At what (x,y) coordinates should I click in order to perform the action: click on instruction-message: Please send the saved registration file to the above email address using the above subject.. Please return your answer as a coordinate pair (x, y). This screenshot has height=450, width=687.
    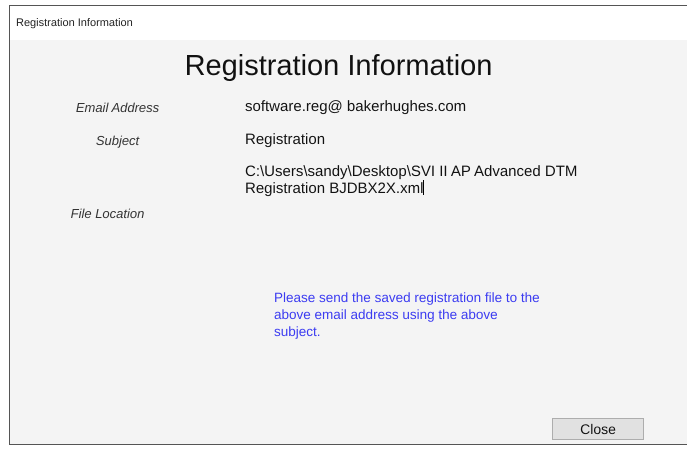
    Looking at the image, I should click on (407, 314).